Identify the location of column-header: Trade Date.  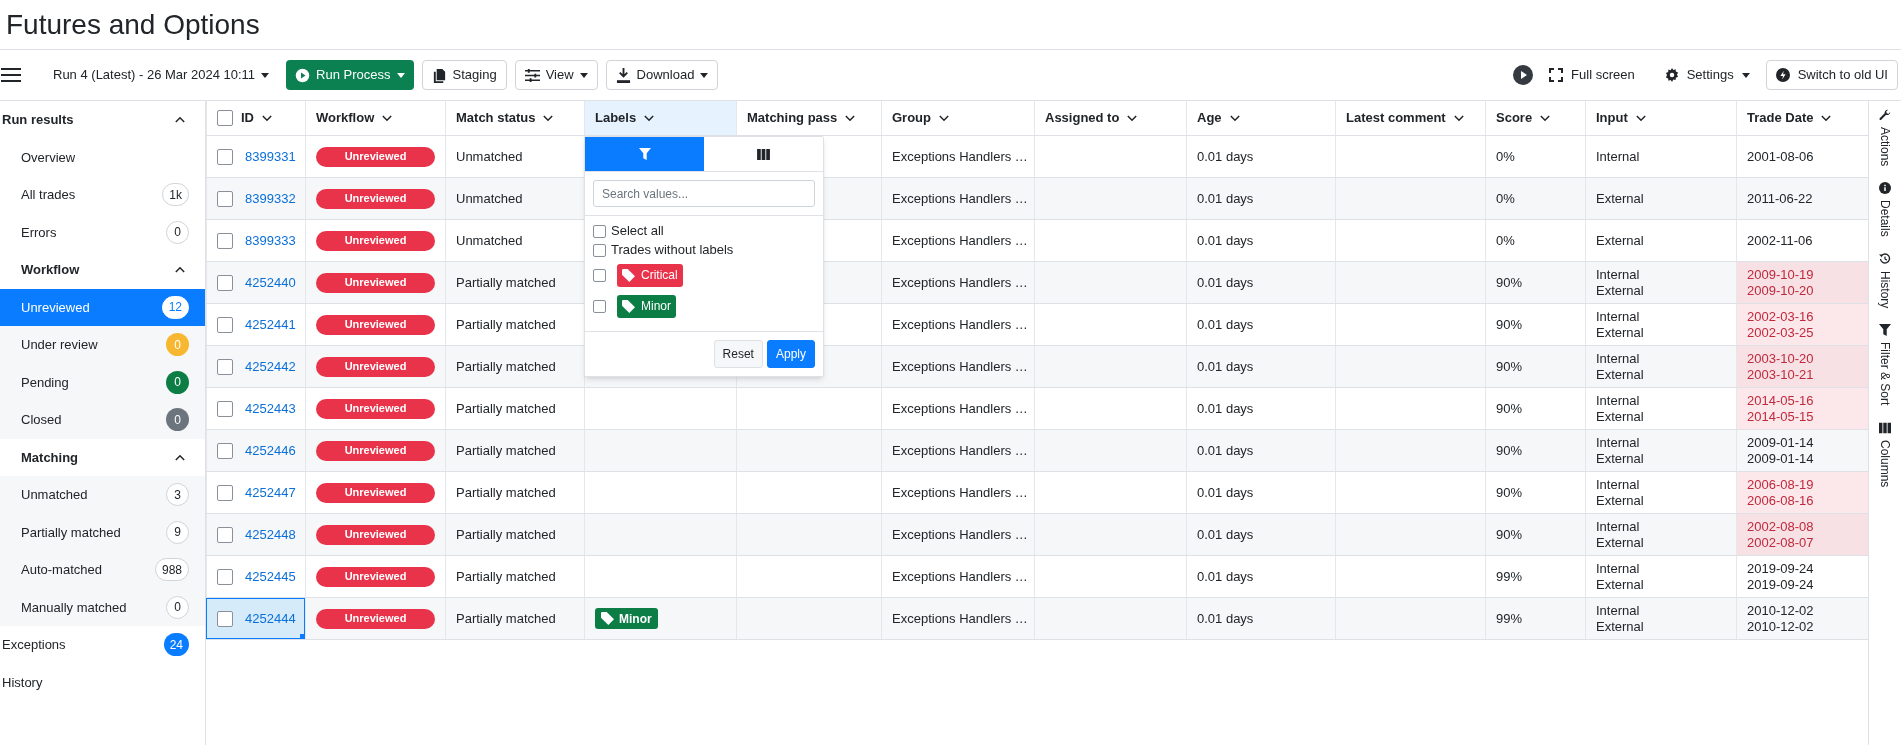
(1802, 118).